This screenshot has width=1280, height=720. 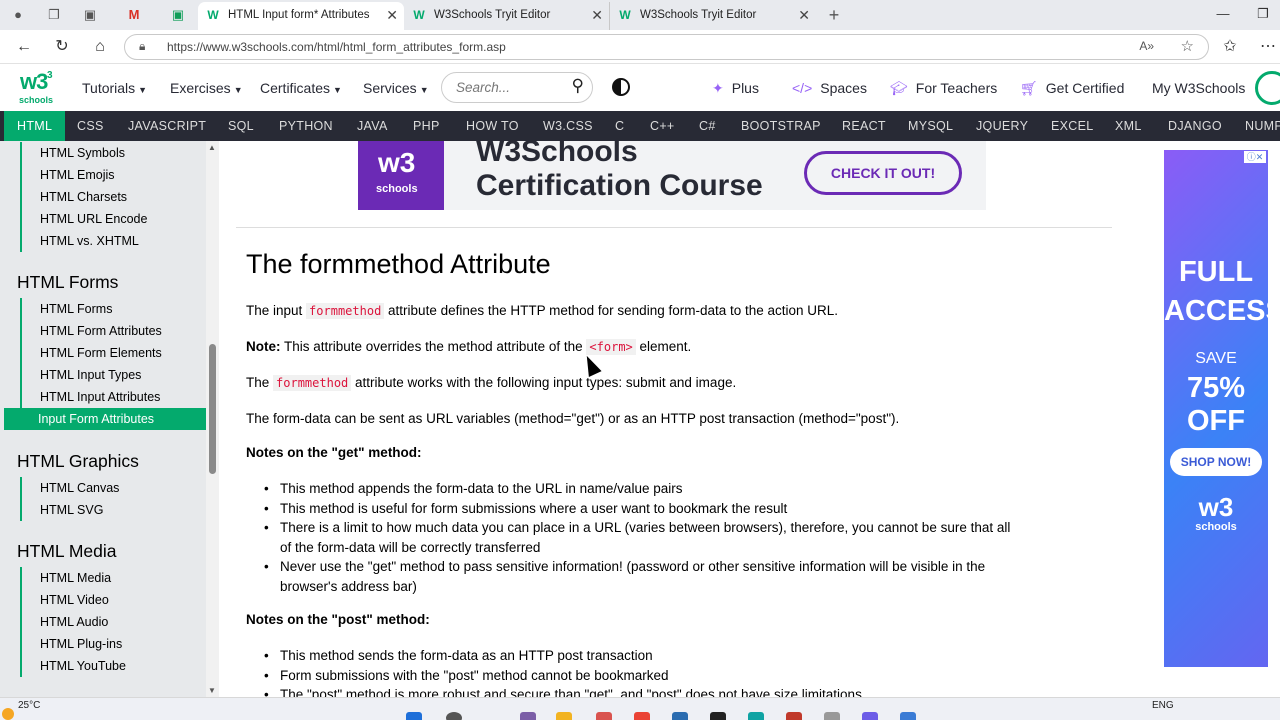 I want to click on sidebar-item-form-attributes: HTML Form Attributes, so click(x=113, y=331).